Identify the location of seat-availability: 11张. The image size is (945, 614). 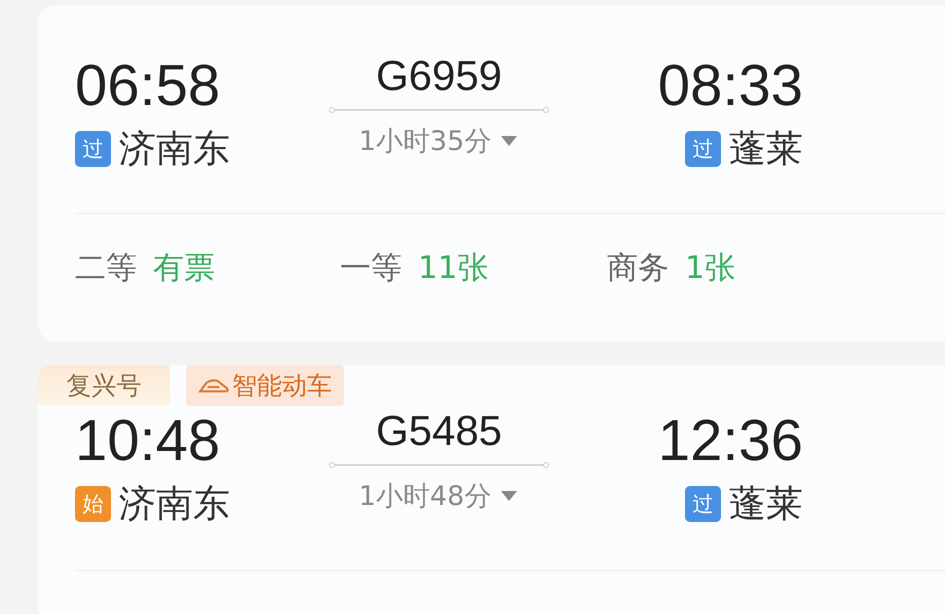
(453, 268).